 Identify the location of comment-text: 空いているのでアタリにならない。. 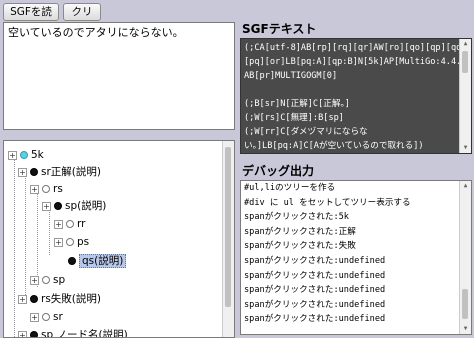
(96, 32).